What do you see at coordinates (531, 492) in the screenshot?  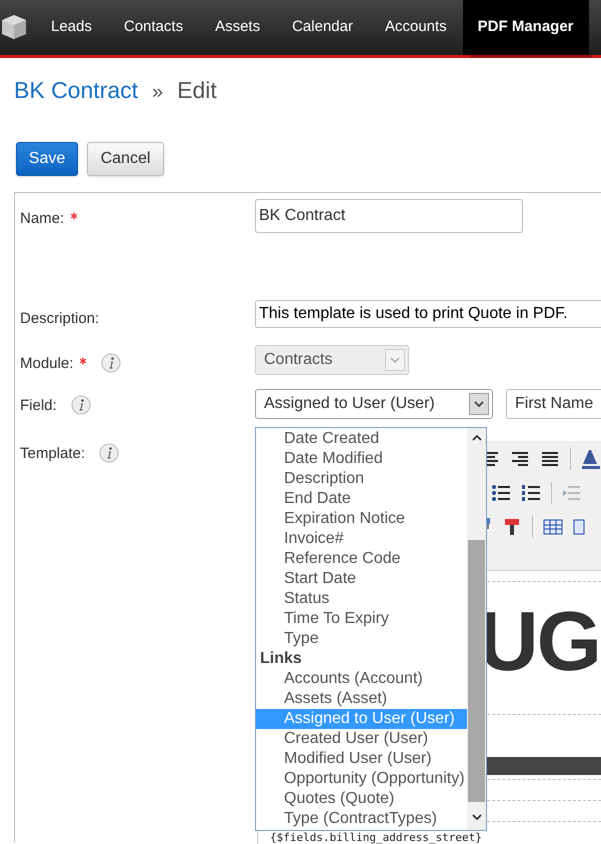 I see `numbered-list-icon` at bounding box center [531, 492].